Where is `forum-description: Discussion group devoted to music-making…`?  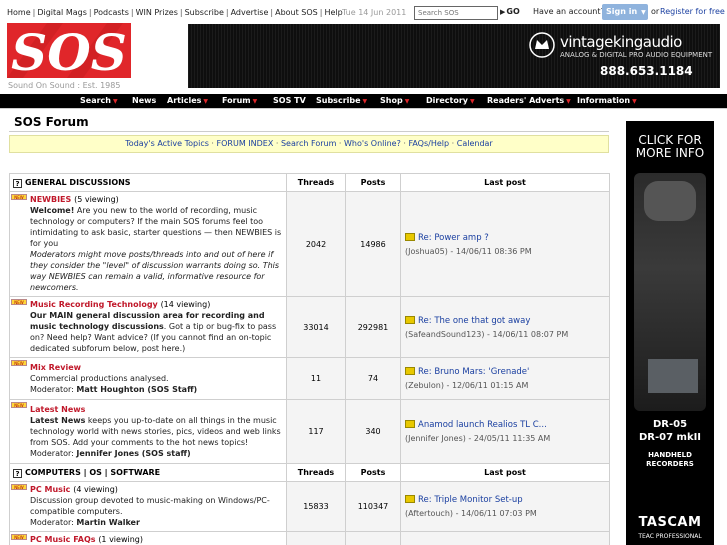 forum-description: Discussion group devoted to music-making… is located at coordinates (147, 511).